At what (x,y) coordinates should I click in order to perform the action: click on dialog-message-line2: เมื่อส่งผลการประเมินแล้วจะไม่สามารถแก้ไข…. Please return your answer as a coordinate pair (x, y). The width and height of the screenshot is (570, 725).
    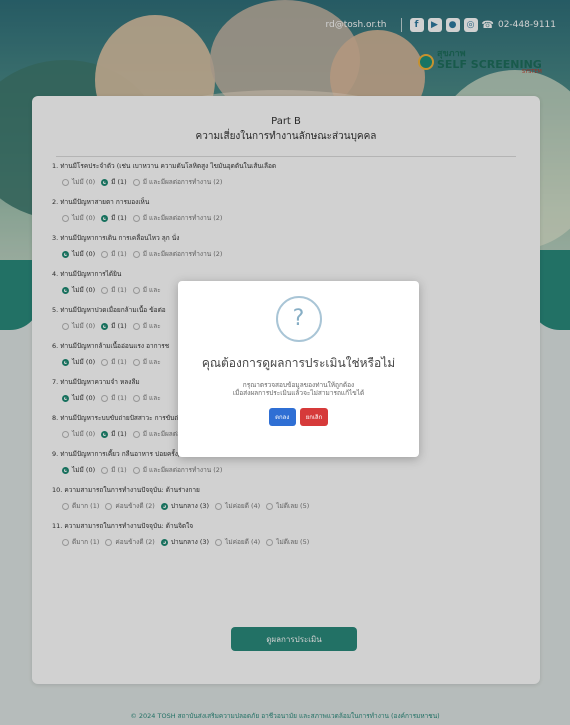
    Looking at the image, I should click on (298, 393).